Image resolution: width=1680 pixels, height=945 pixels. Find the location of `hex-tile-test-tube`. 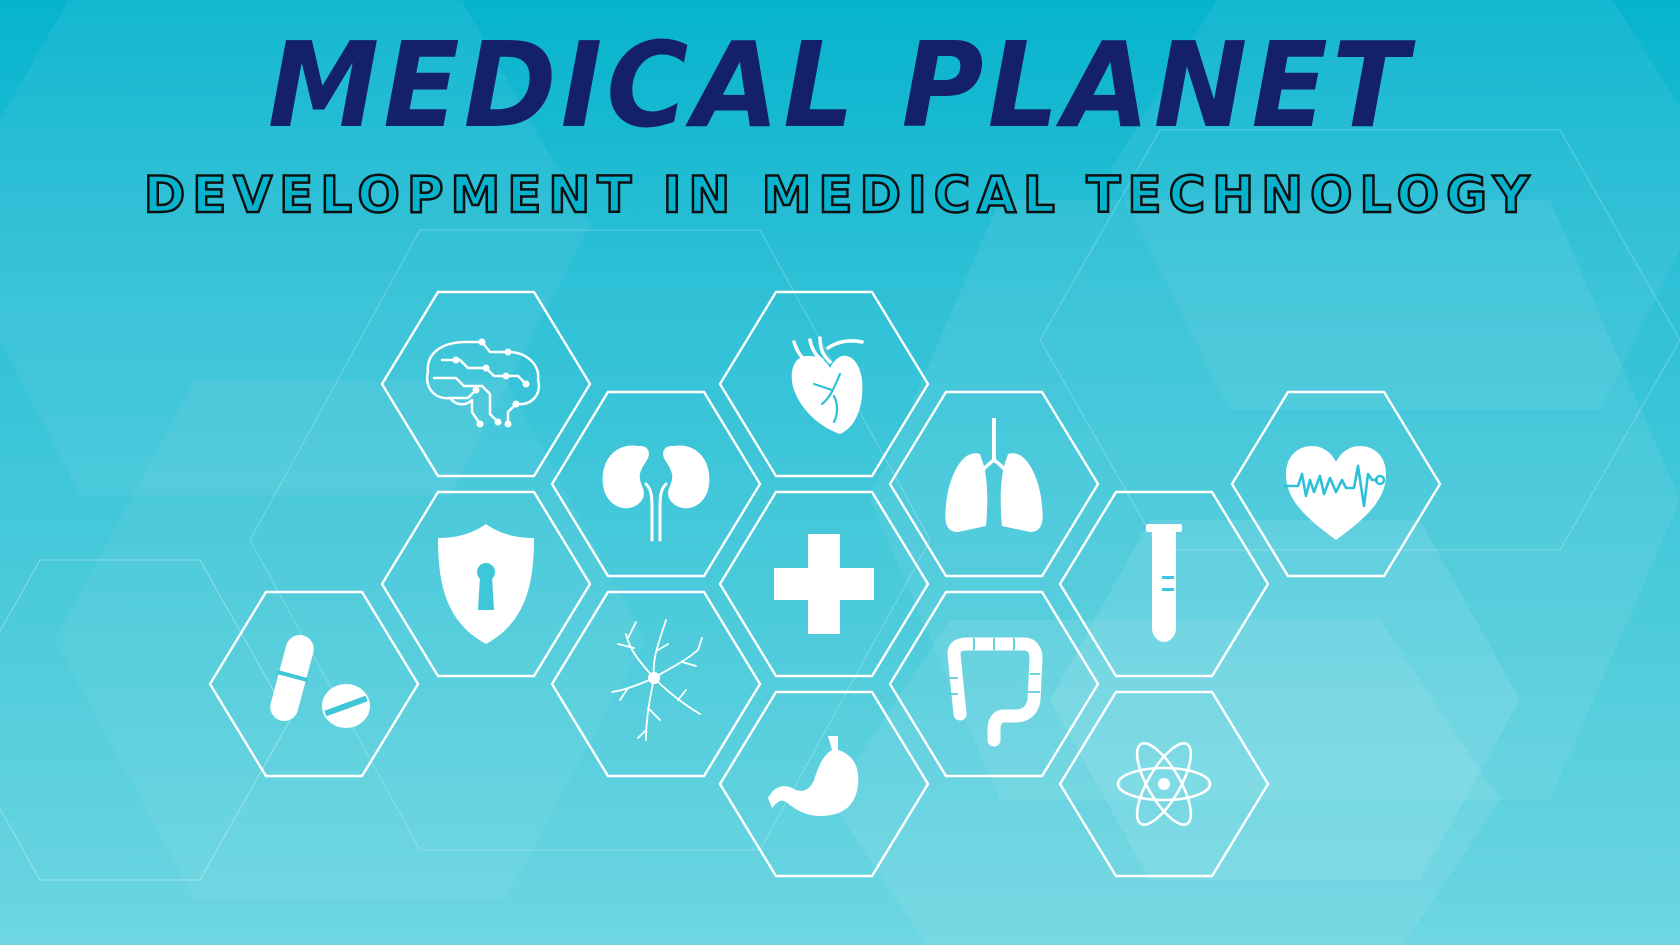

hex-tile-test-tube is located at coordinates (1164, 584).